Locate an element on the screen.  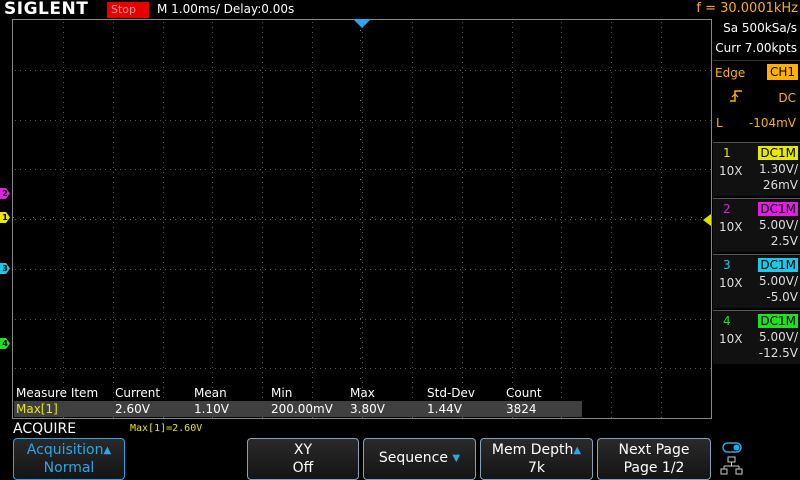
measure-cell: Max[1] is located at coordinates (37, 409).